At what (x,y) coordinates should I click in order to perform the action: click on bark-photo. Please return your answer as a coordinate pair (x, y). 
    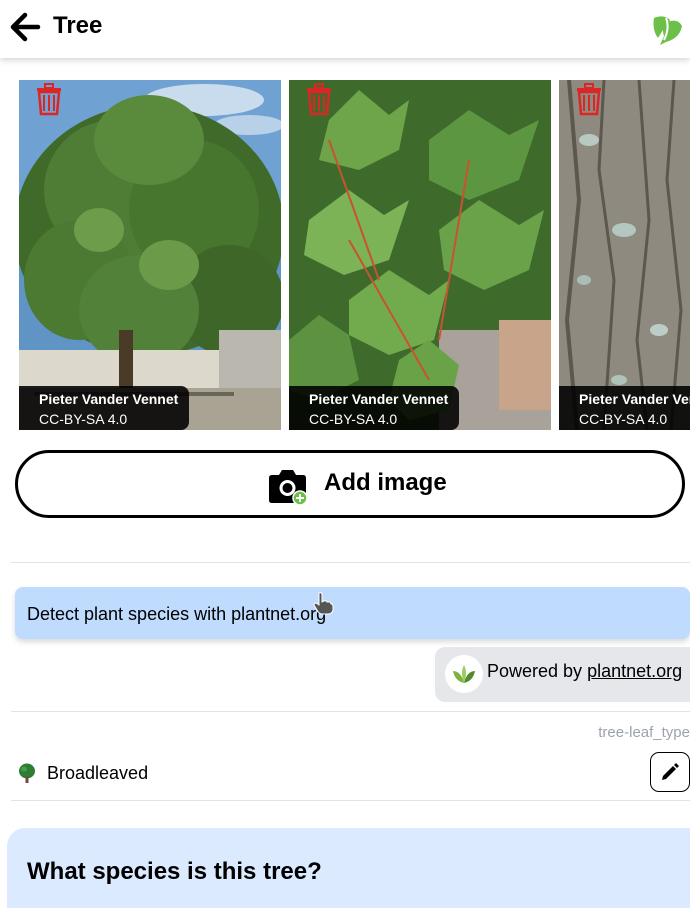
    Looking at the image, I should click on (624, 255).